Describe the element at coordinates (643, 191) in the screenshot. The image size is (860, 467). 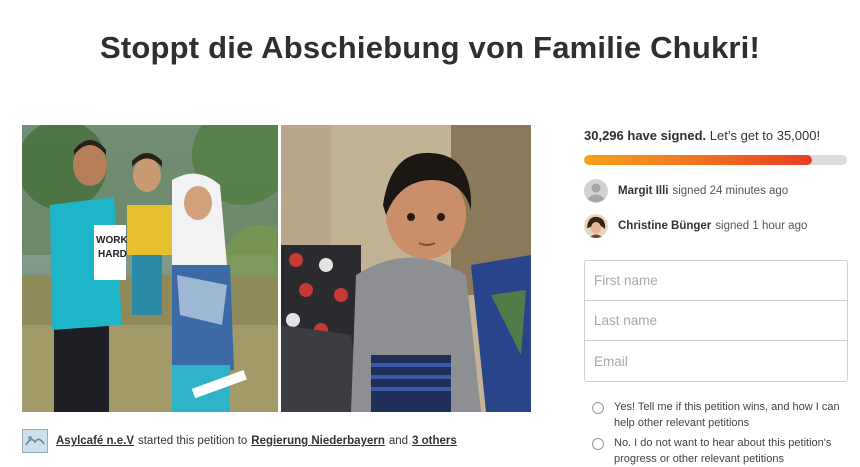
I see `signer-name: Margit Illi` at that location.